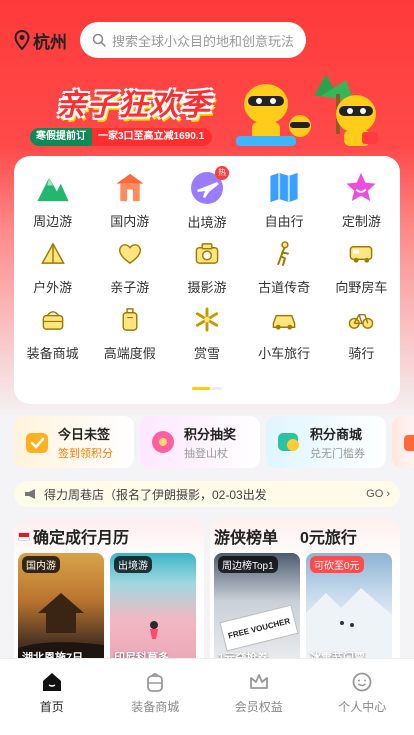 This screenshot has height=735, width=414. I want to click on tab-label: 装备商城, so click(155, 707).